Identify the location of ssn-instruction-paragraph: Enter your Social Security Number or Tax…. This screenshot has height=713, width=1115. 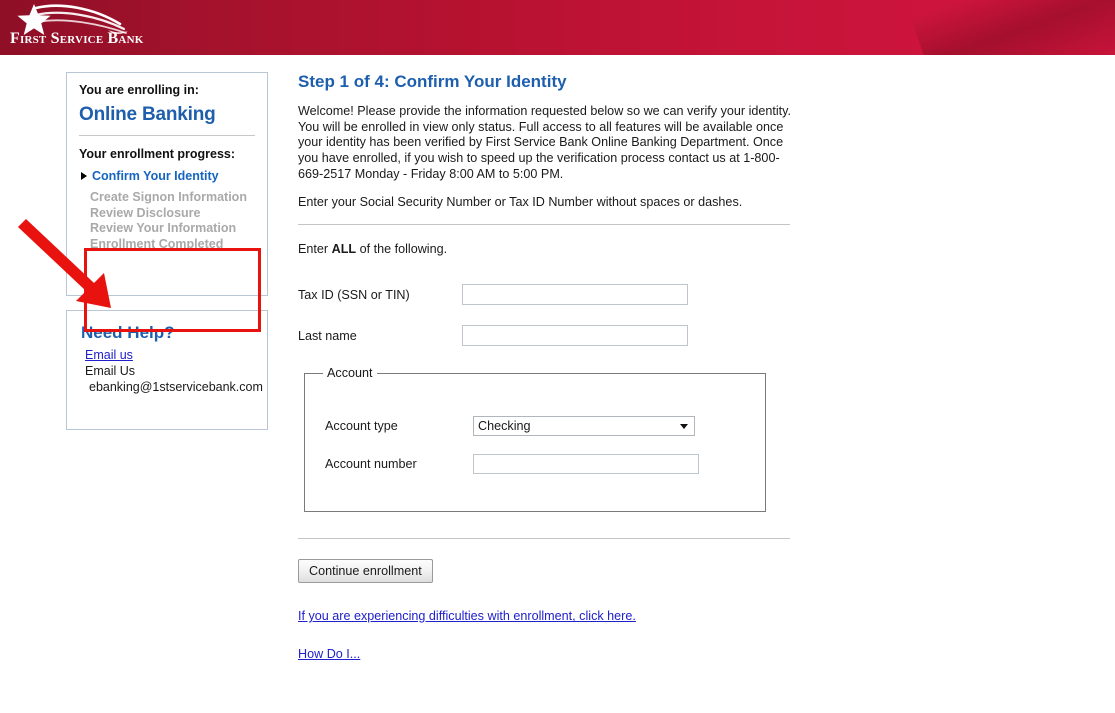
(520, 201).